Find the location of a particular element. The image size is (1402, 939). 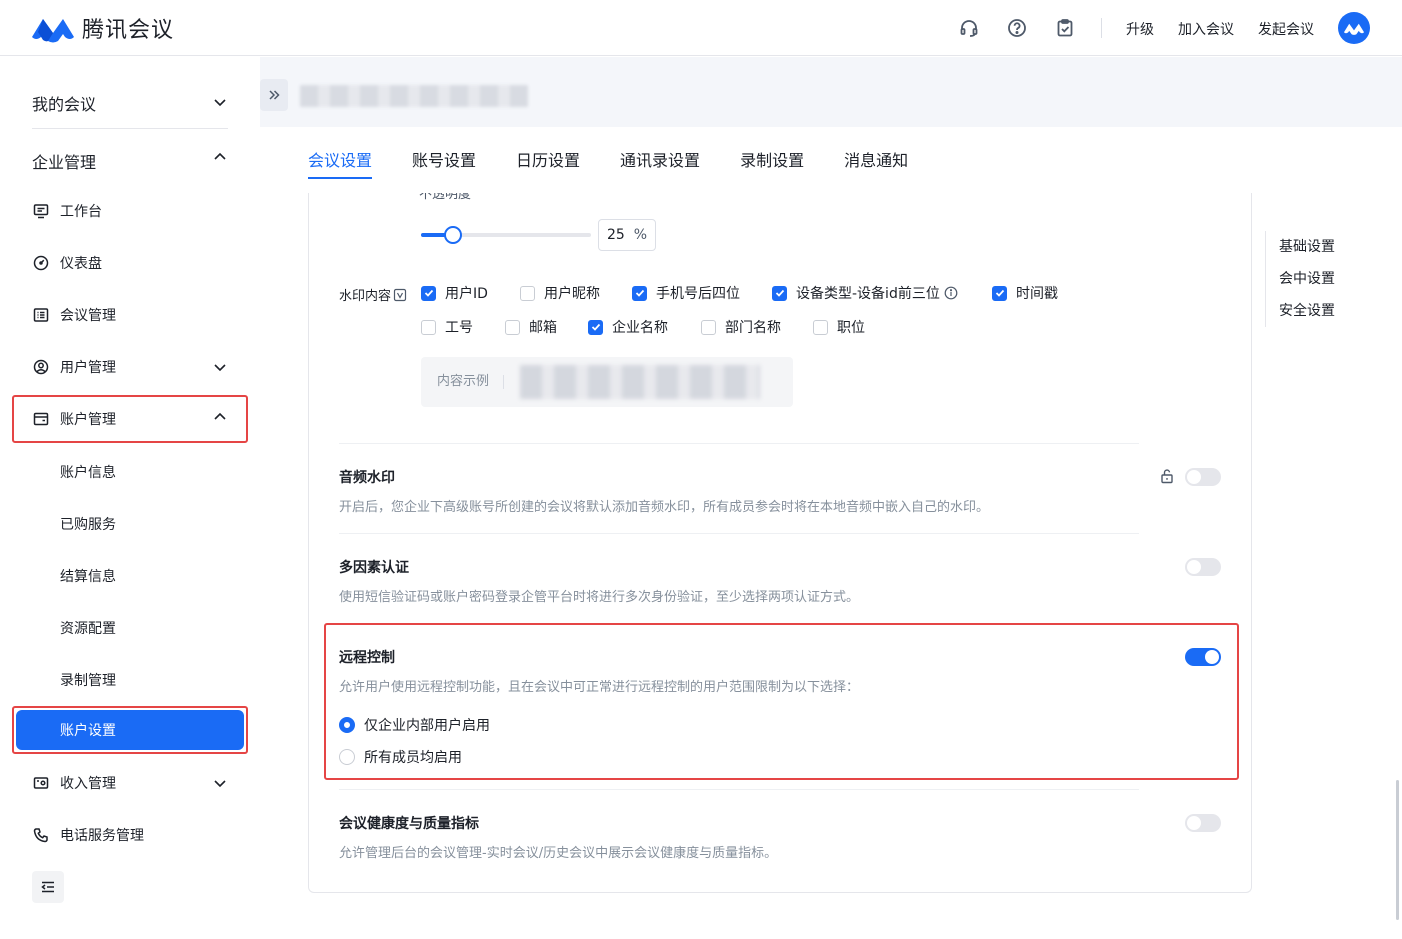

tab-contacts-settings: 通讯录设置 is located at coordinates (660, 163).